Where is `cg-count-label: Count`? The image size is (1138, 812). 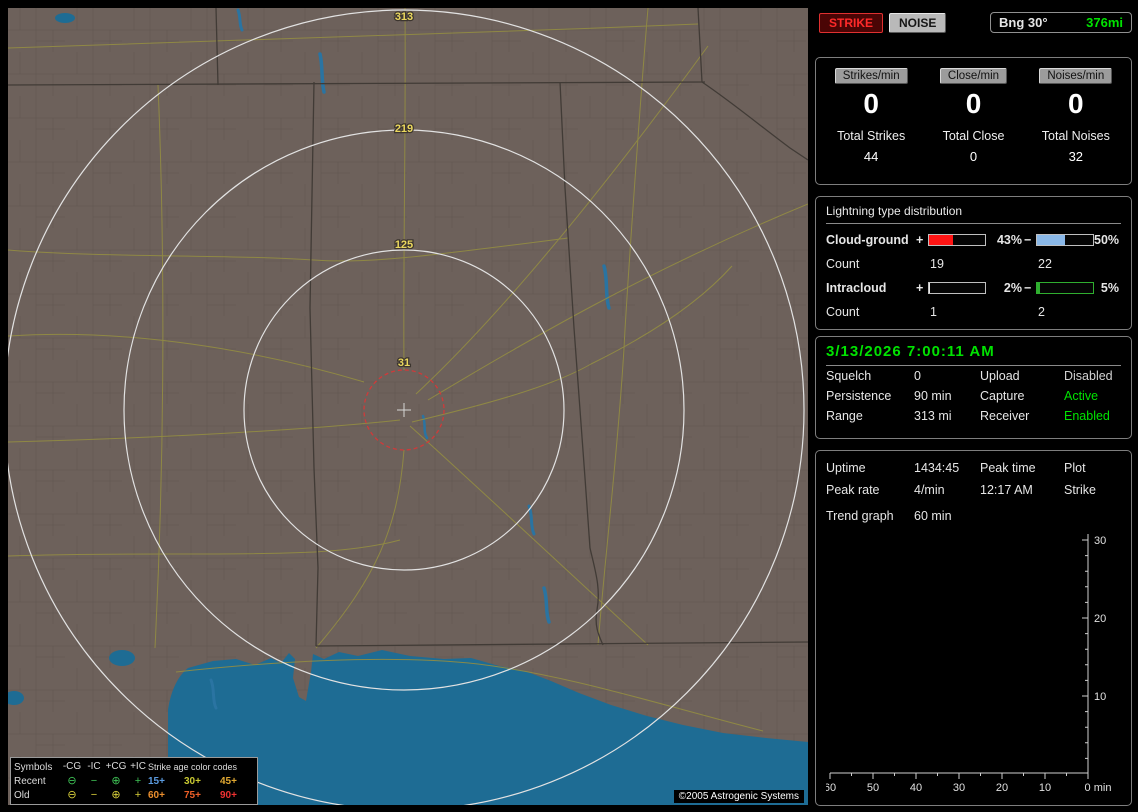
cg-count-label: Count is located at coordinates (843, 264).